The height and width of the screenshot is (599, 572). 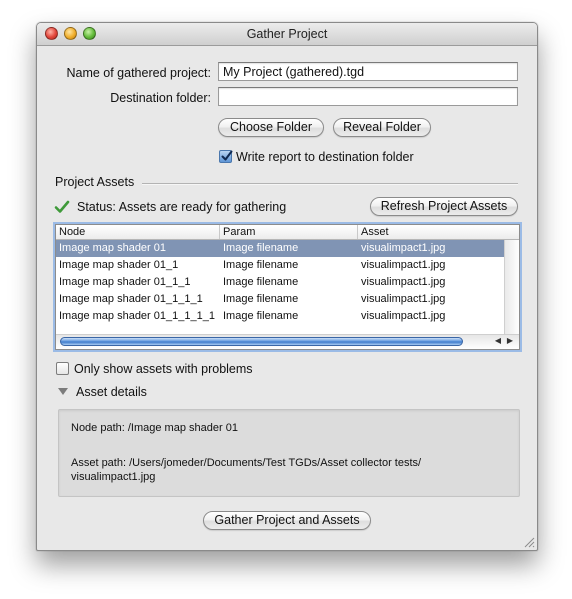 I want to click on write-report-checkbox, so click(x=226, y=156).